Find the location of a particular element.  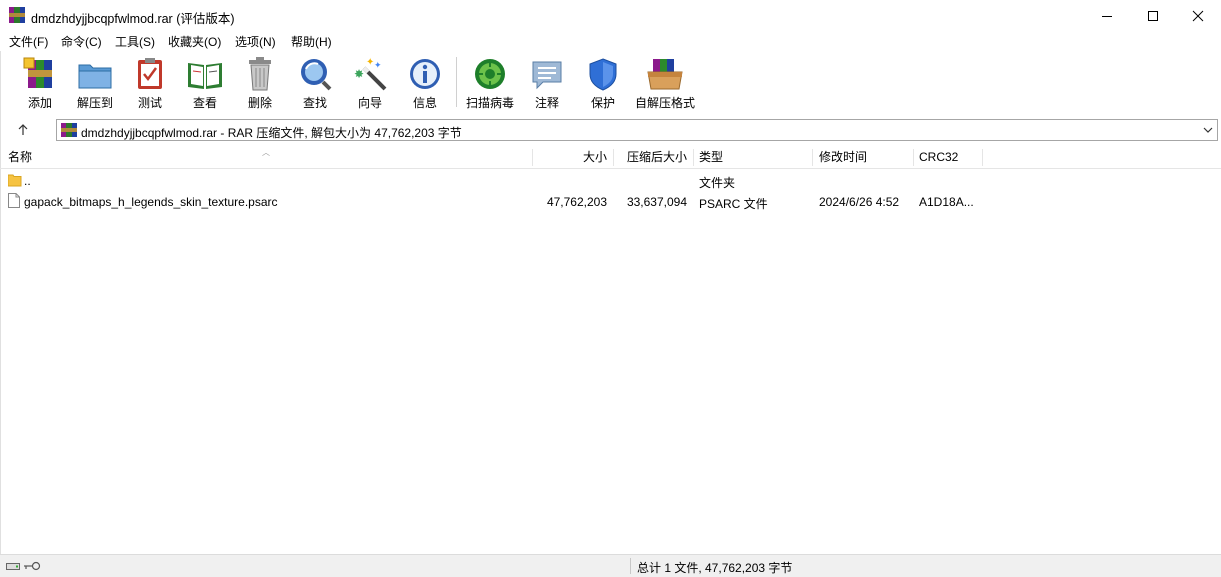

comment-label: 注释 is located at coordinates (546, 103).